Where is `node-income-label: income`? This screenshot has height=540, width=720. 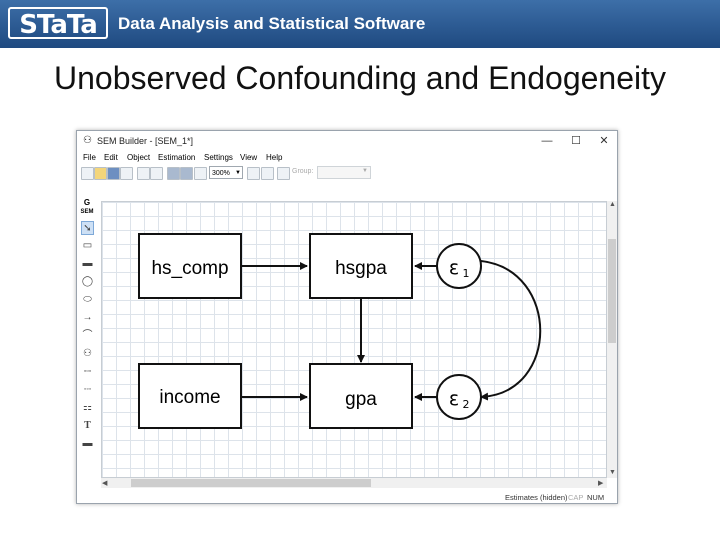 node-income-label: income is located at coordinates (189, 397).